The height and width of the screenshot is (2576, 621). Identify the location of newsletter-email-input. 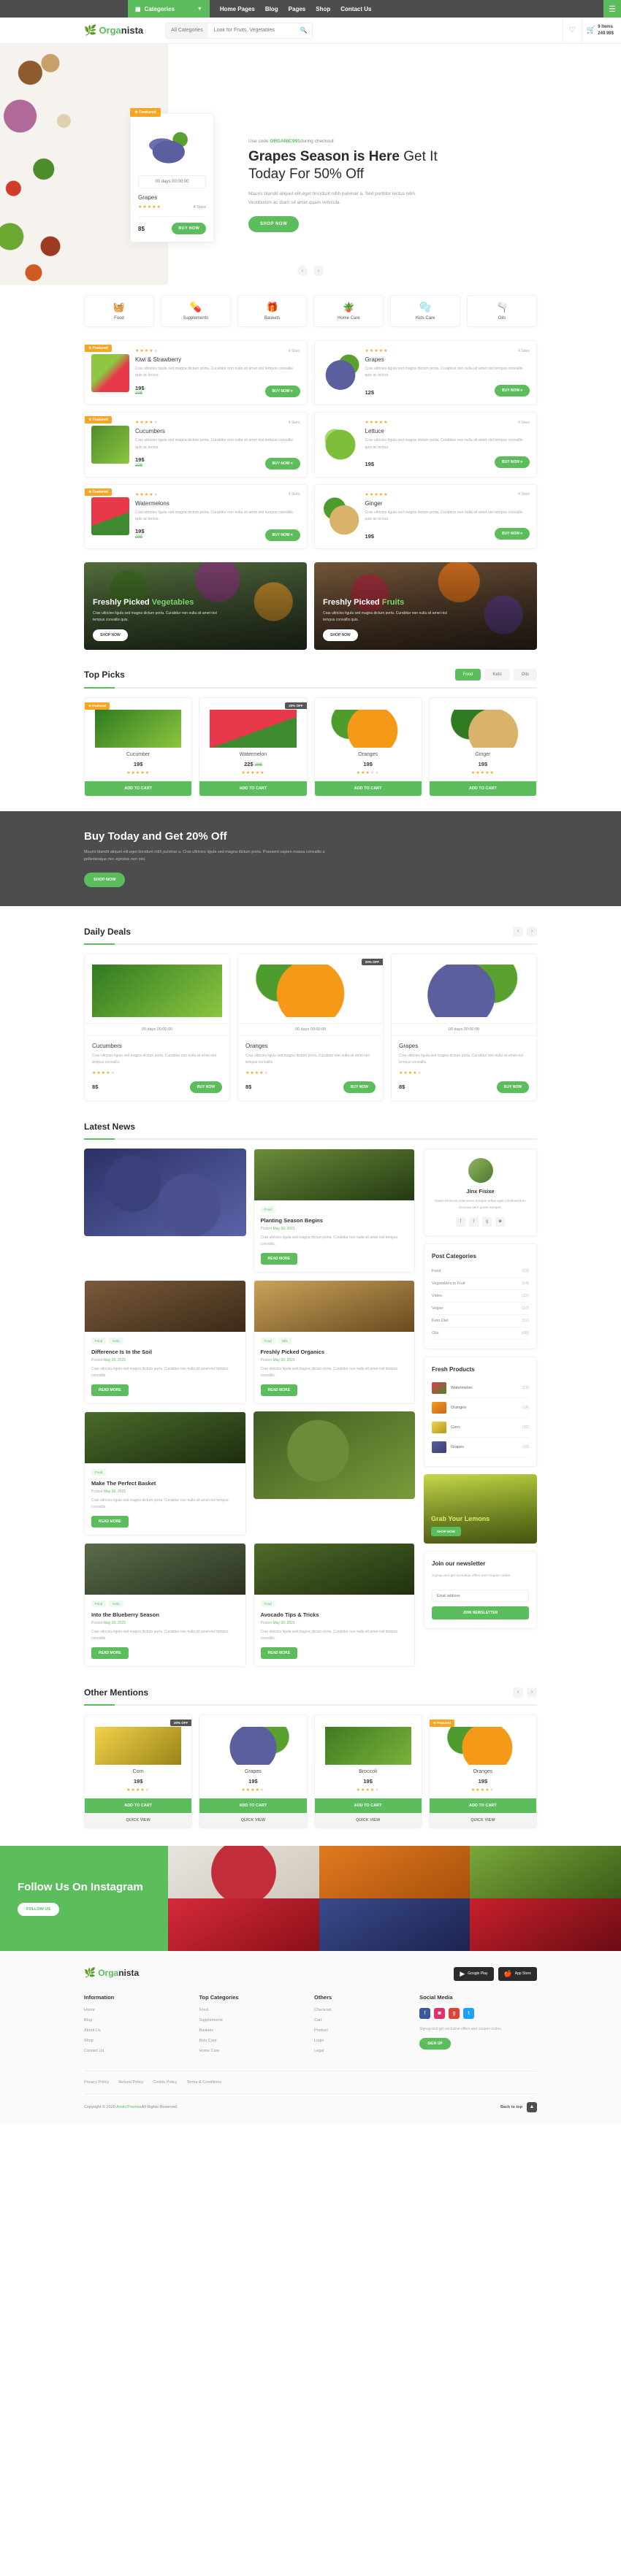
(481, 1596).